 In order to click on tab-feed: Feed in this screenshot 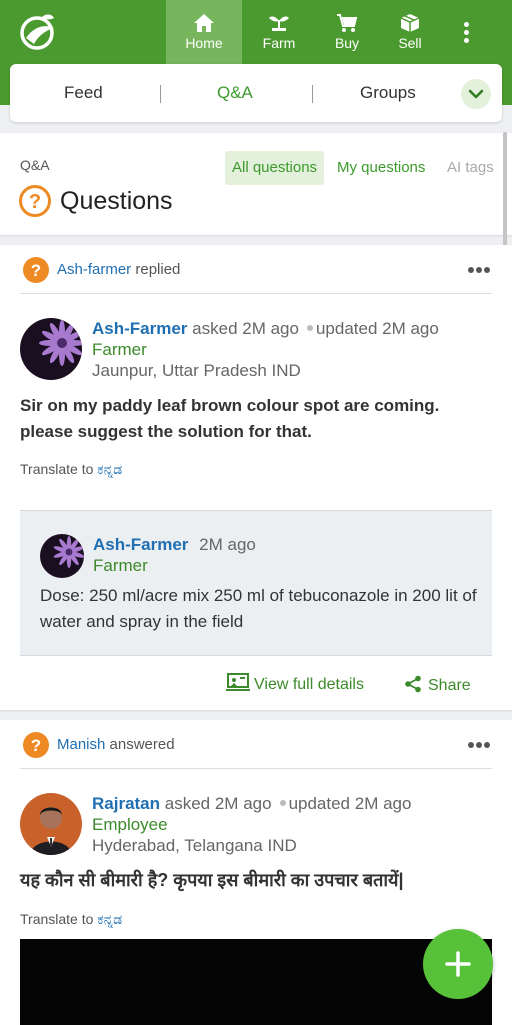, I will do `click(83, 93)`.